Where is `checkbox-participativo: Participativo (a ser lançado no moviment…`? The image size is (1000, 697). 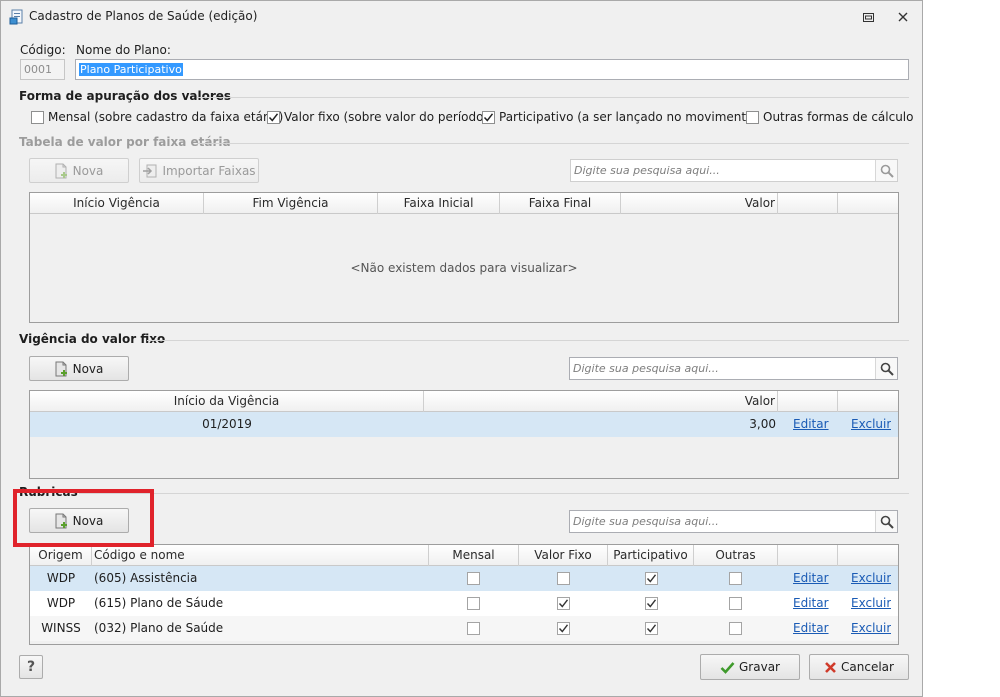 checkbox-participativo: Participativo (a ser lançado no moviment… is located at coordinates (620, 117).